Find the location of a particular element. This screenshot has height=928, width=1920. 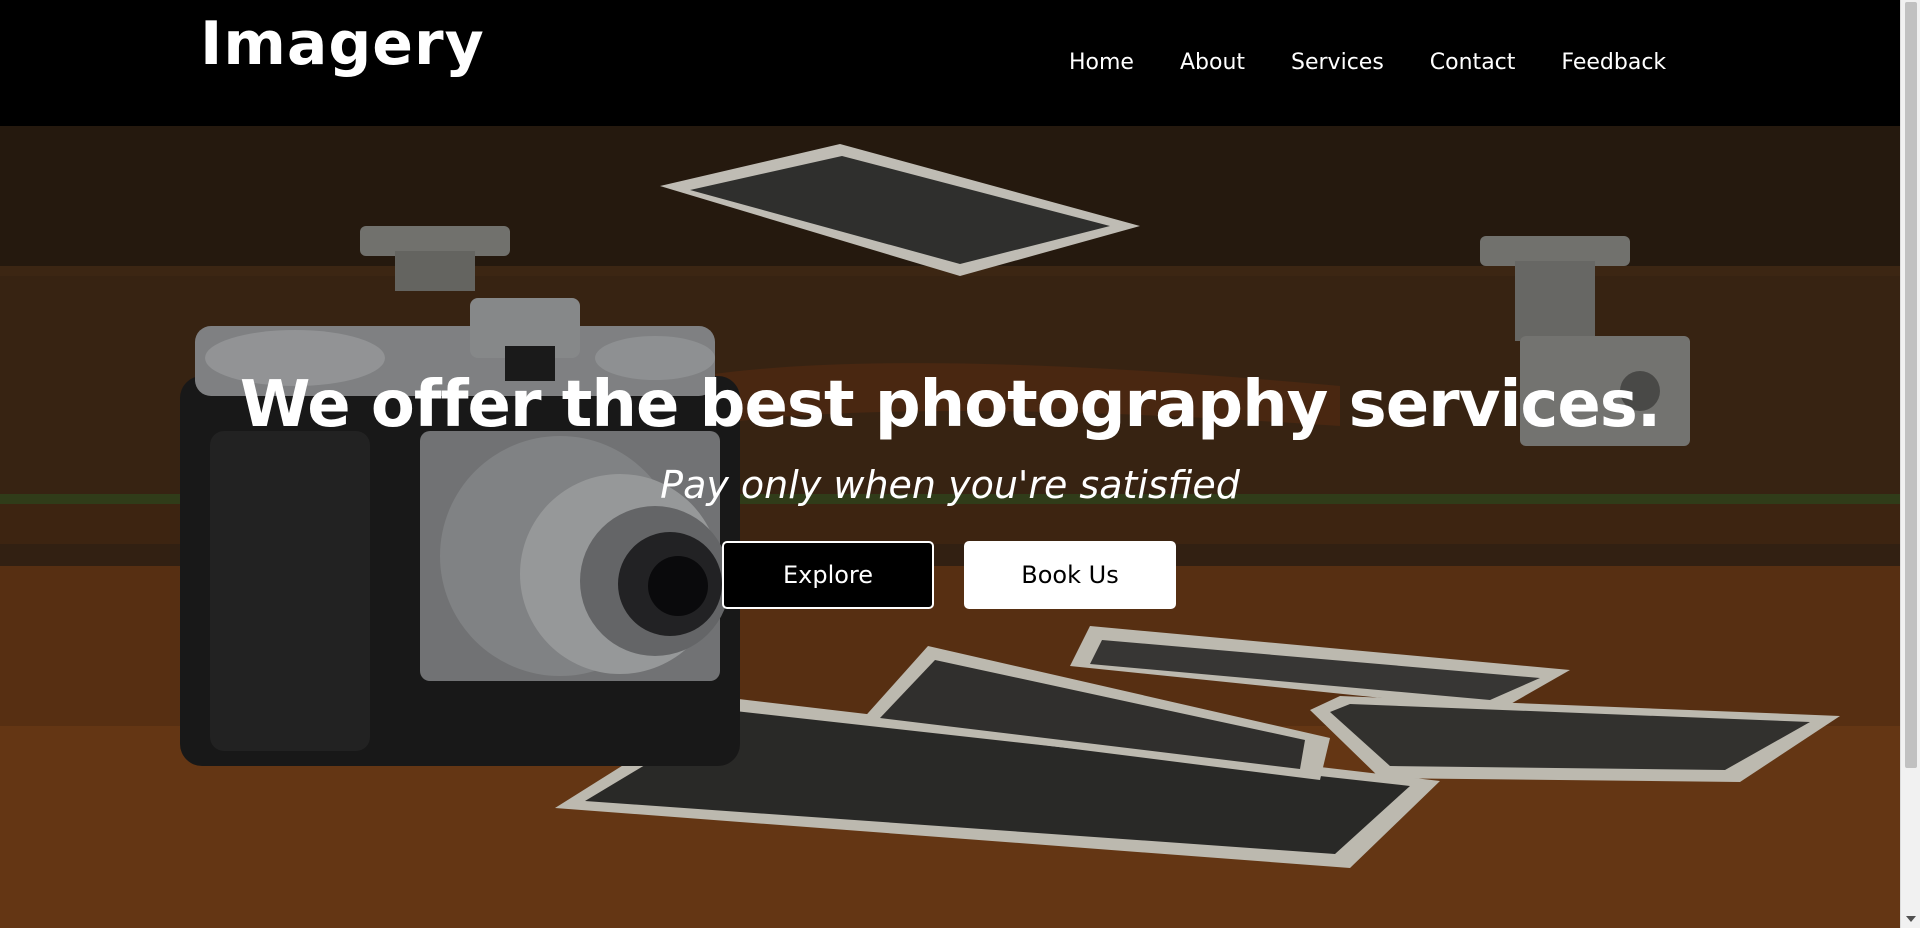

book-us-button: Book Us is located at coordinates (1070, 575).